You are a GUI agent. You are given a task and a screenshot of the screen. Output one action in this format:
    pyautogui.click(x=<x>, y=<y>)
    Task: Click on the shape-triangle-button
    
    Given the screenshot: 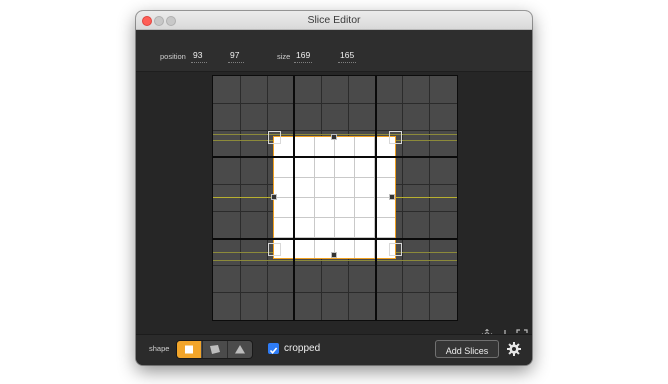 What is the action you would take?
    pyautogui.click(x=239, y=349)
    